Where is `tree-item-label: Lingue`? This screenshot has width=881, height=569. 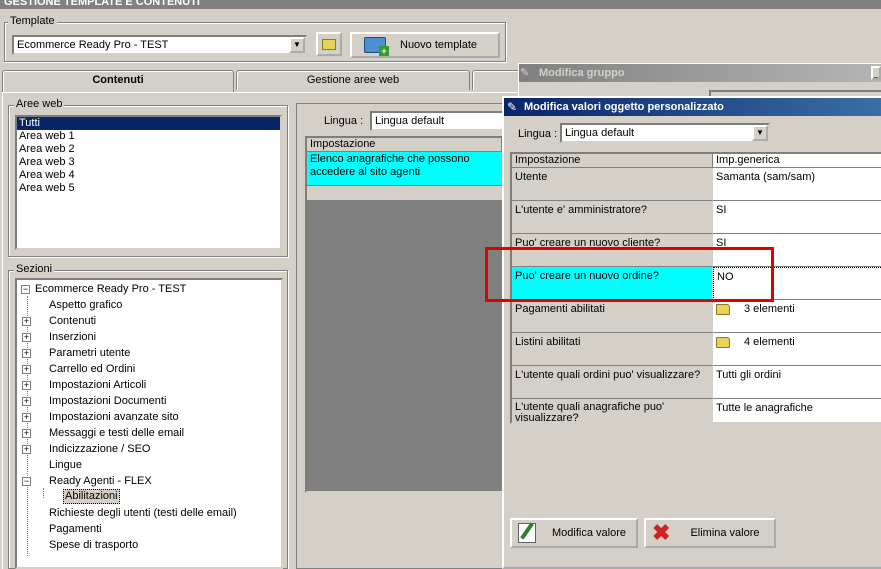
tree-item-label: Lingue is located at coordinates (66, 465).